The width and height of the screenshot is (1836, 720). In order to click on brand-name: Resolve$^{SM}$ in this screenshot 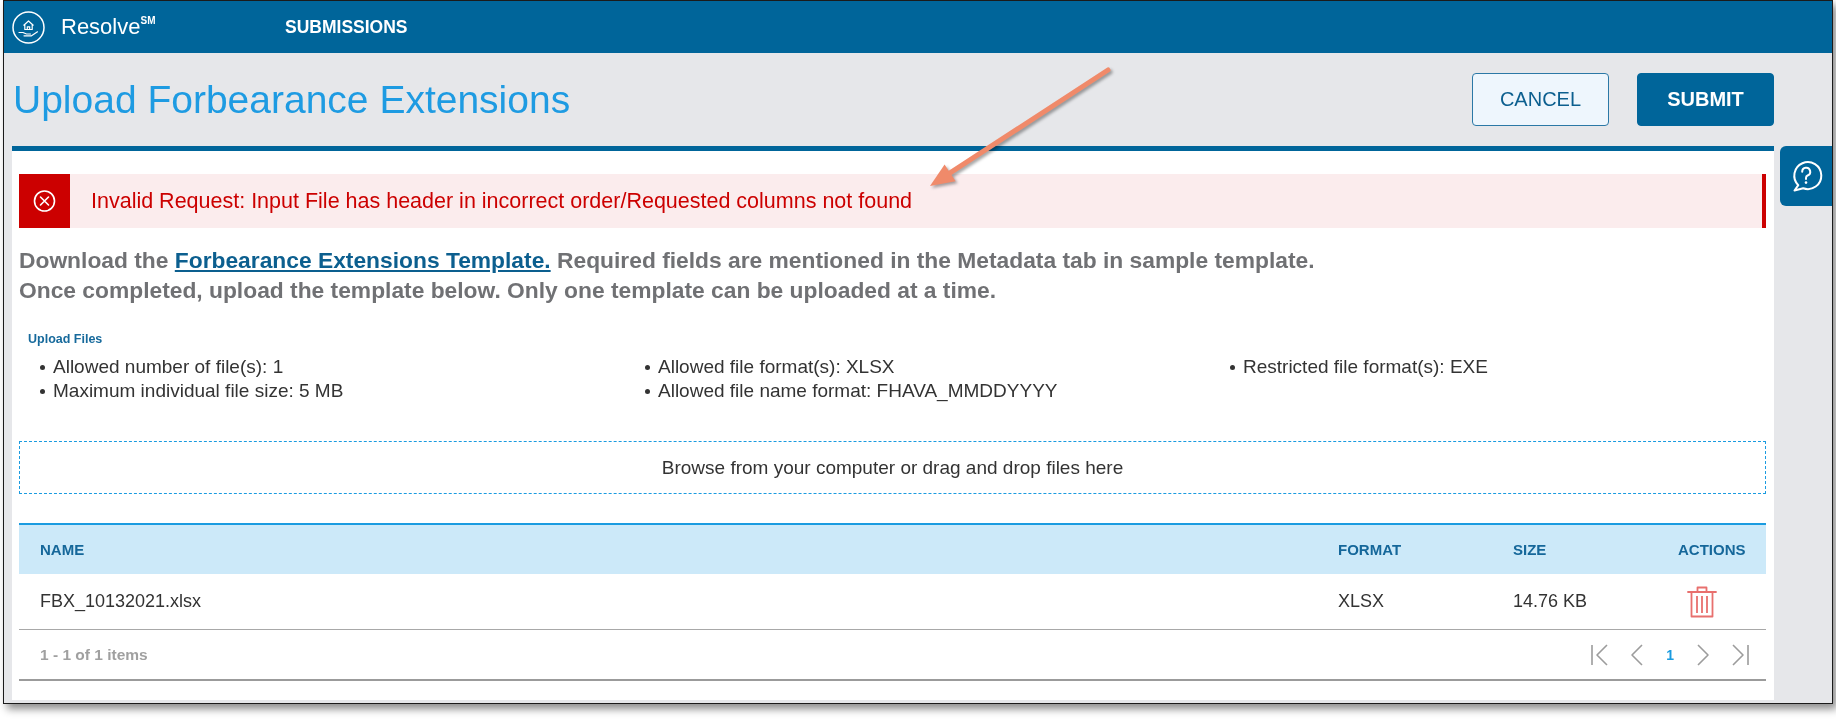, I will do `click(108, 27)`.